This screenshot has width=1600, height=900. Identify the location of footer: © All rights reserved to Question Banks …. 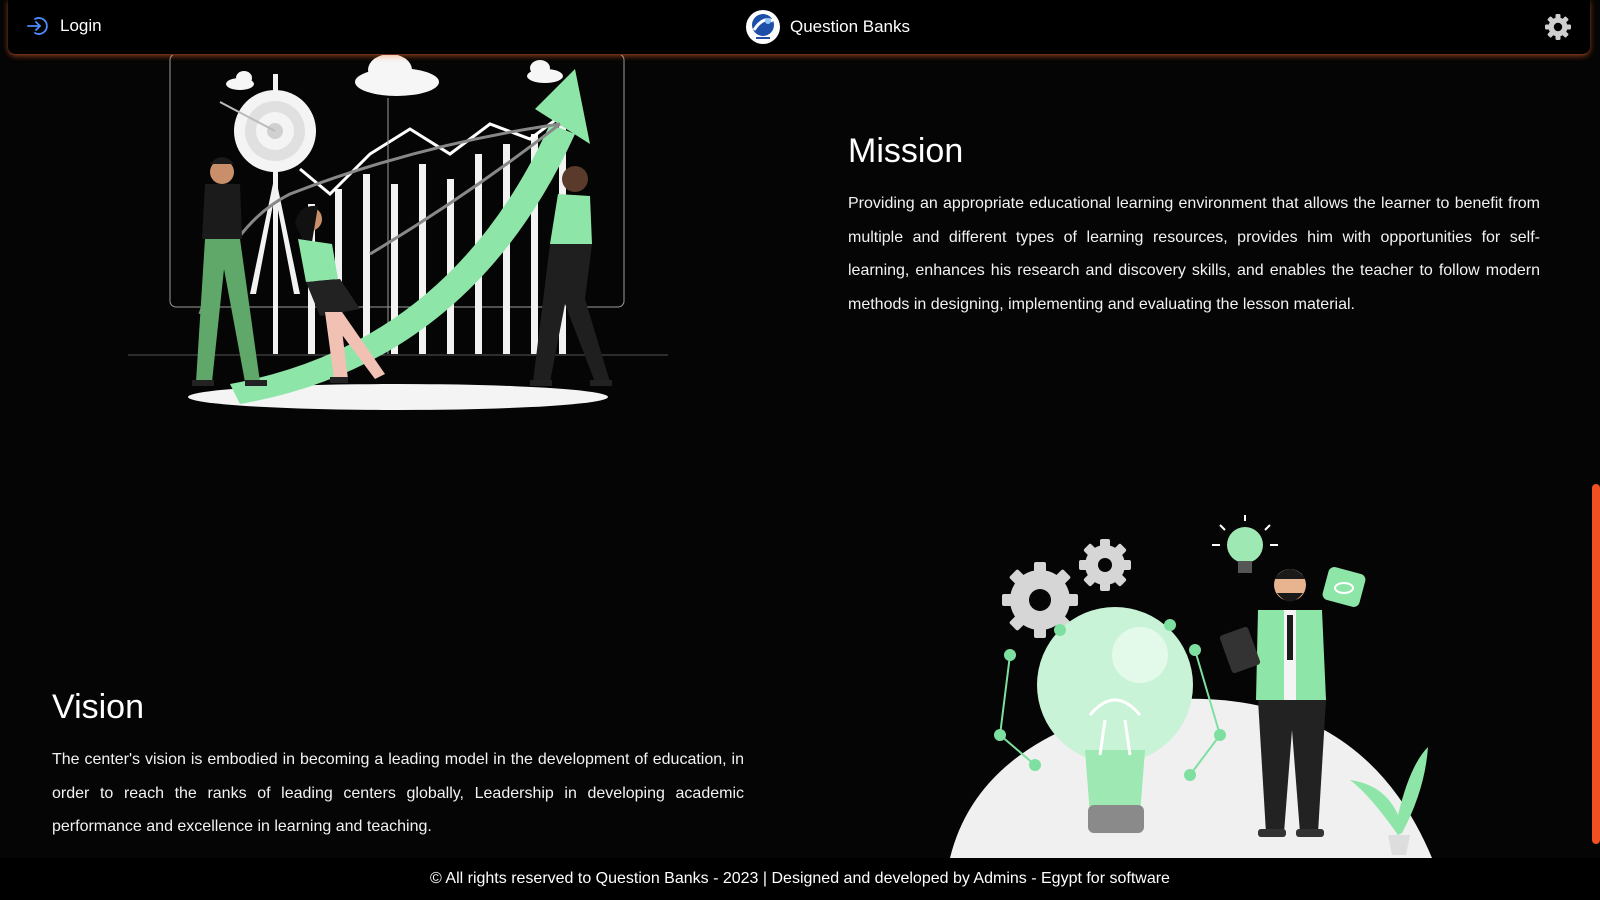
(800, 879).